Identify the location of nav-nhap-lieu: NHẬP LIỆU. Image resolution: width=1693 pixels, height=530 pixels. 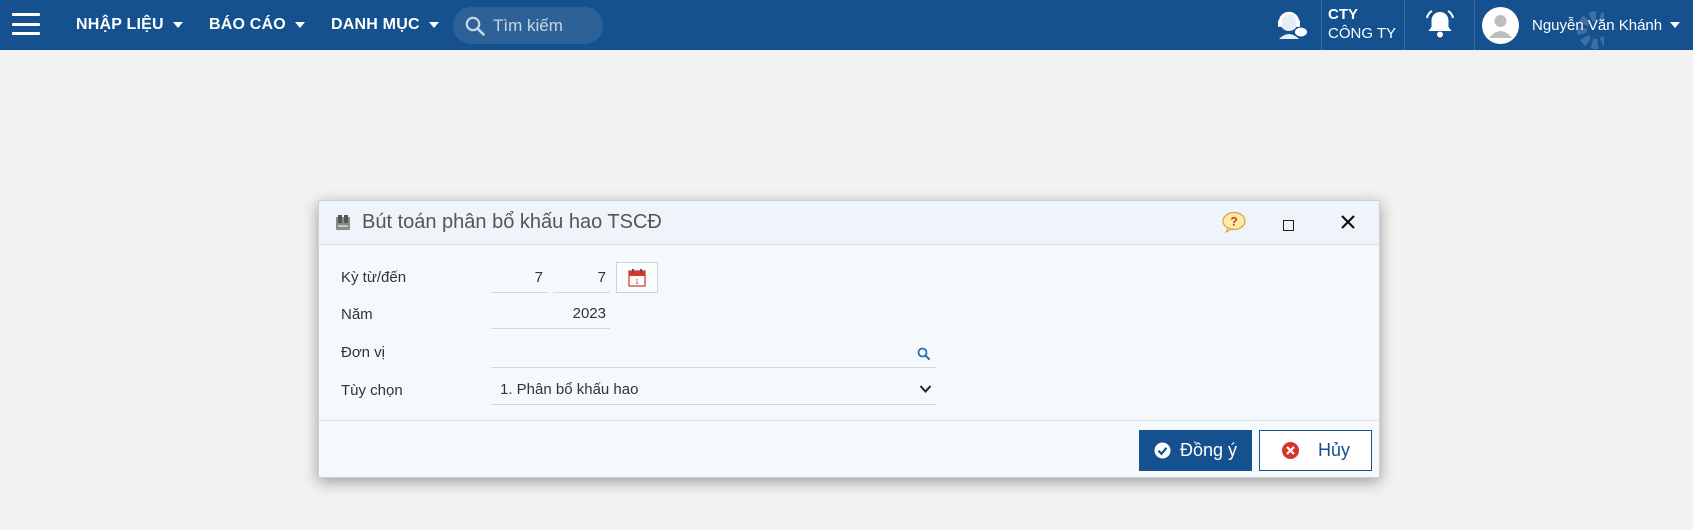
(129, 25).